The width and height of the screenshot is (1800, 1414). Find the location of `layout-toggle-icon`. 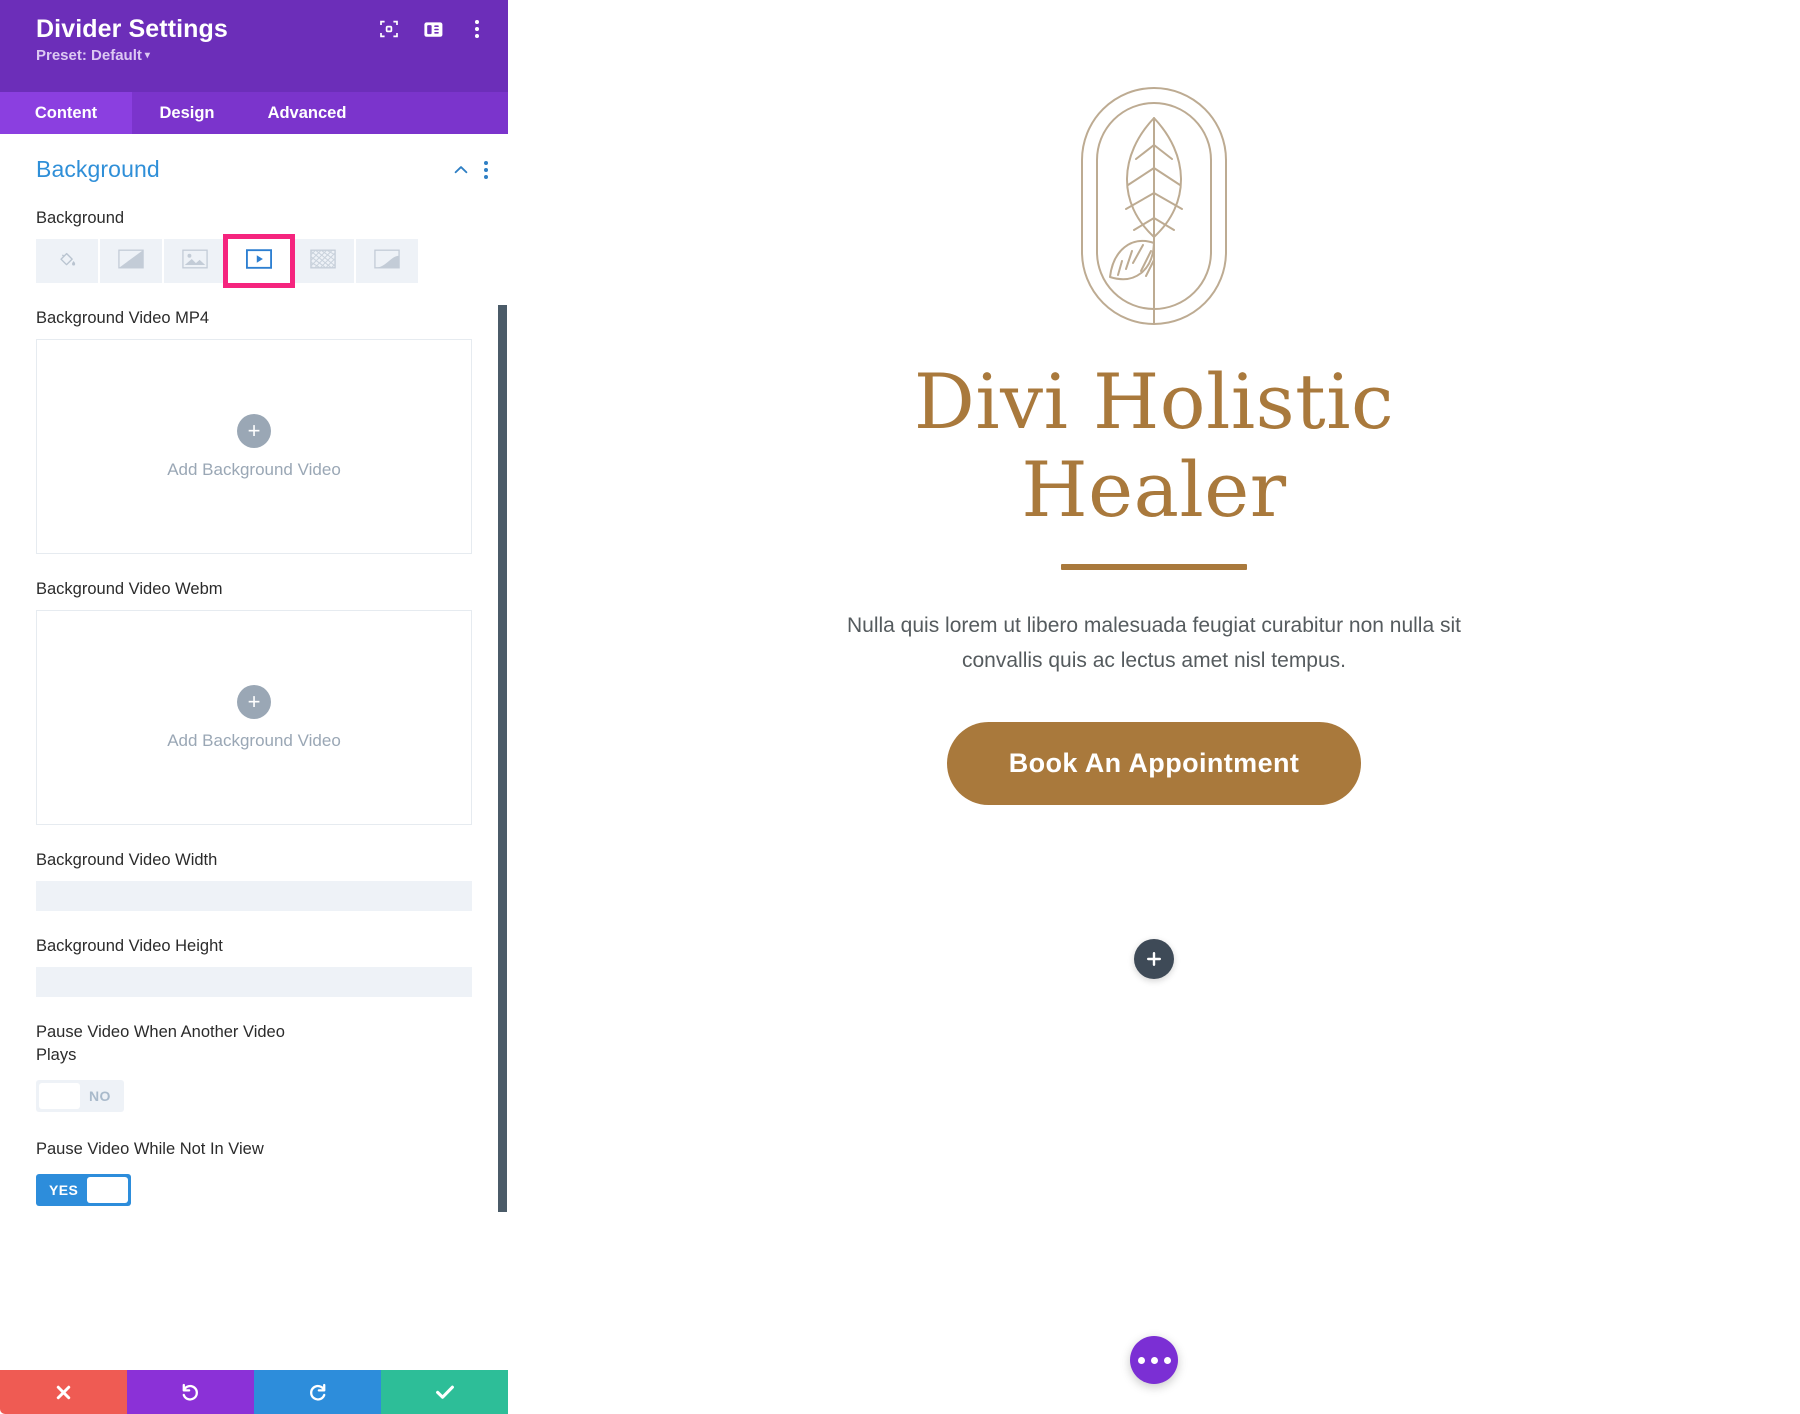

layout-toggle-icon is located at coordinates (433, 29).